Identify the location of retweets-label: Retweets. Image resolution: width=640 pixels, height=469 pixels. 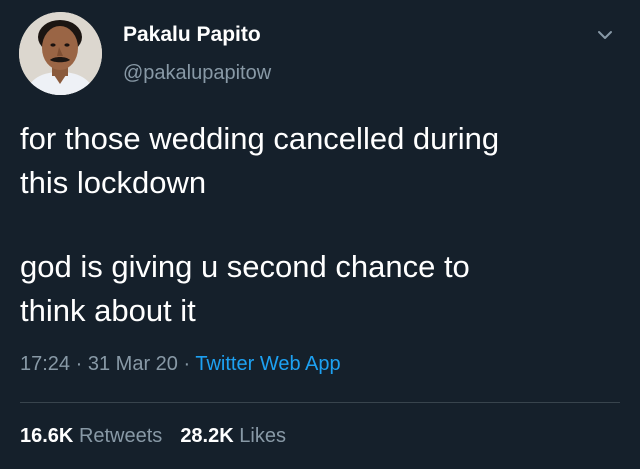
(120, 436).